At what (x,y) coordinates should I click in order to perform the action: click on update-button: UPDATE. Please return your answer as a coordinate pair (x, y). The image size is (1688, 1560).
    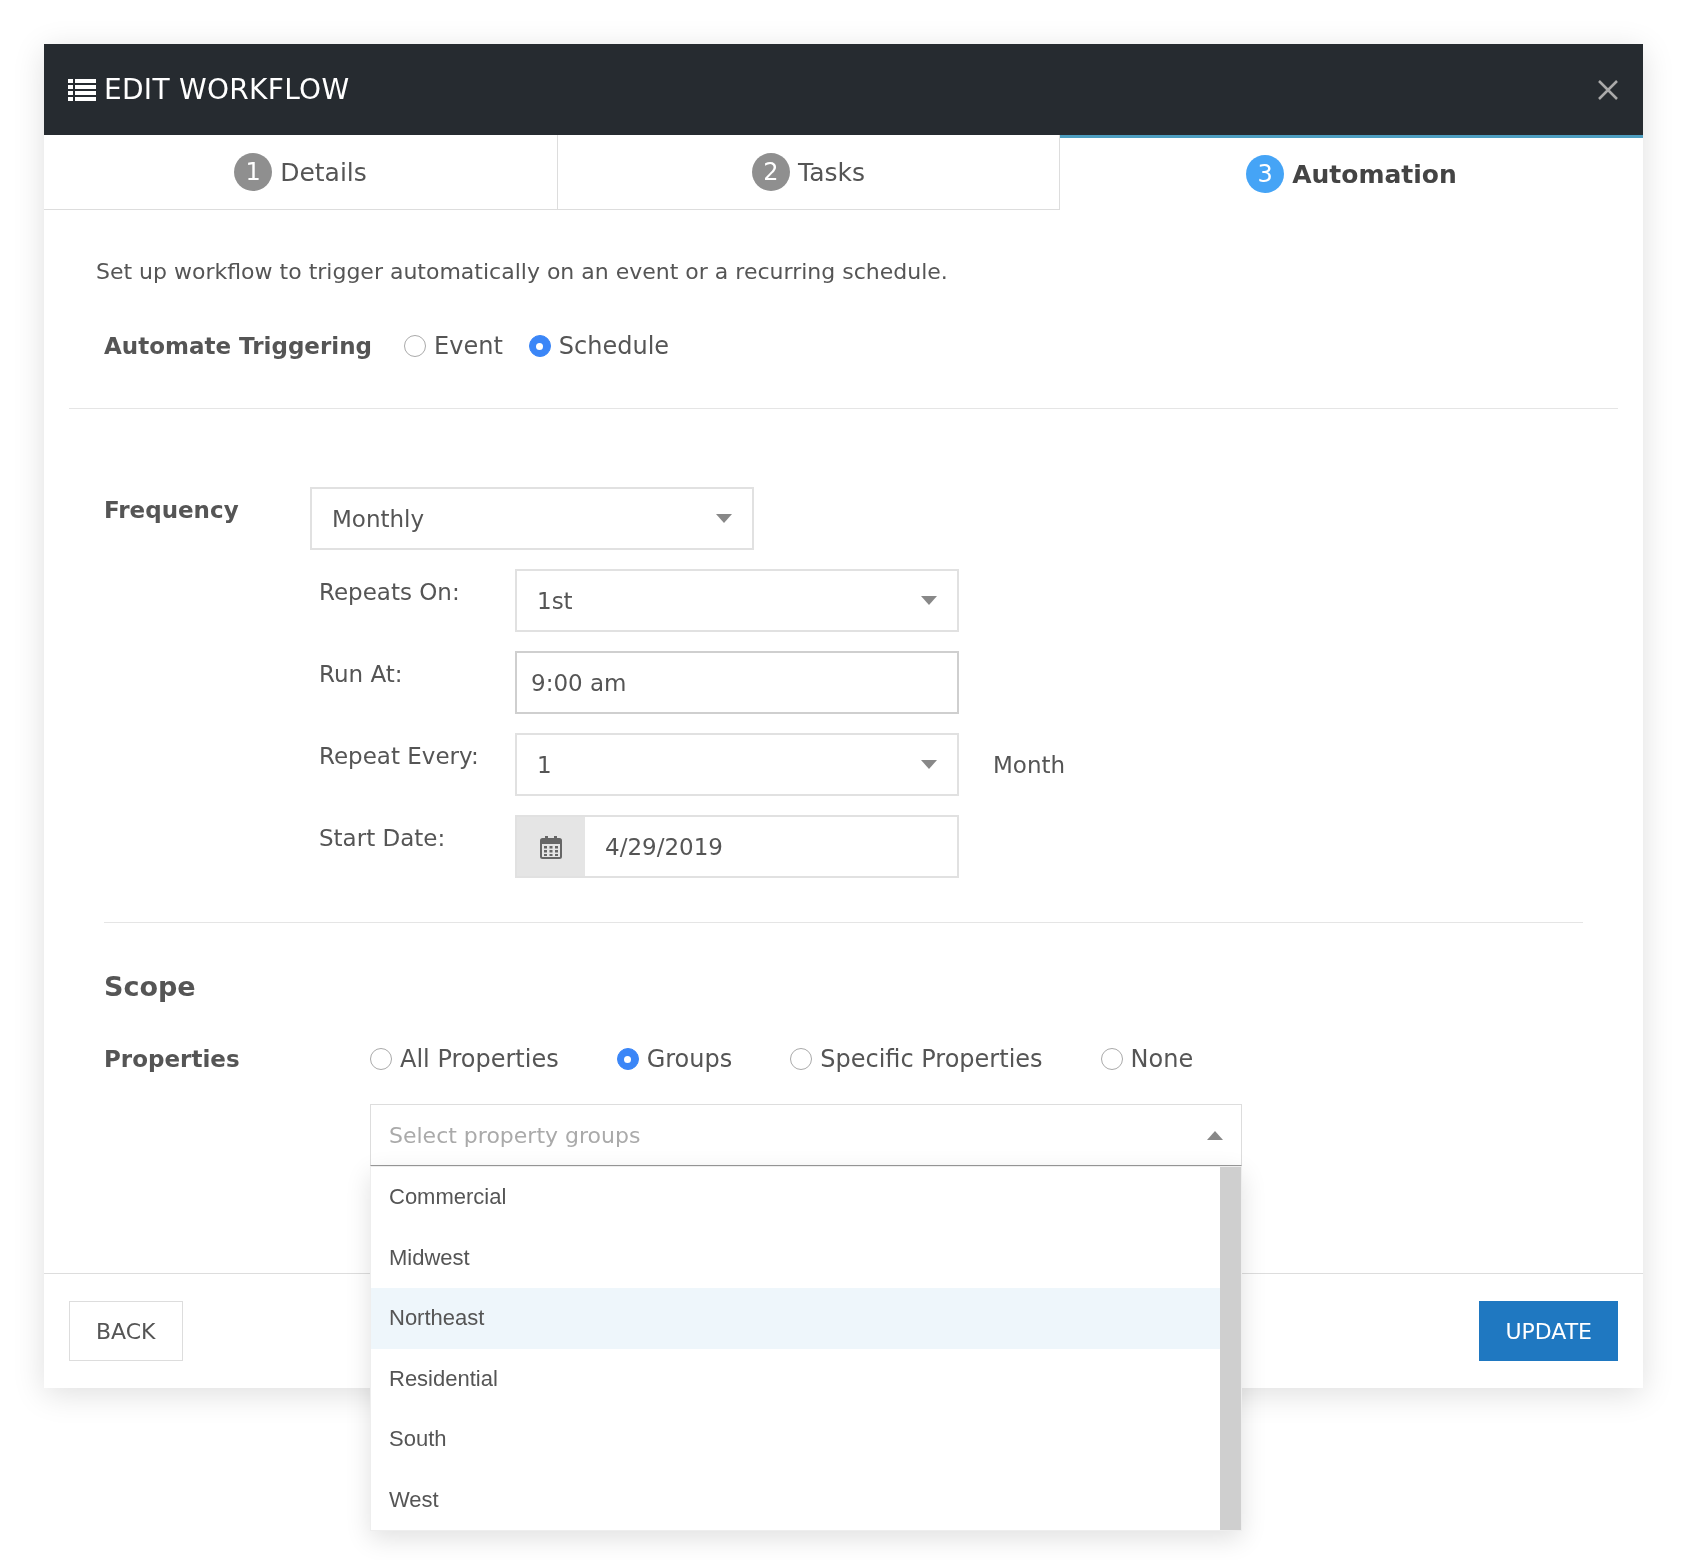
    Looking at the image, I should click on (1548, 1331).